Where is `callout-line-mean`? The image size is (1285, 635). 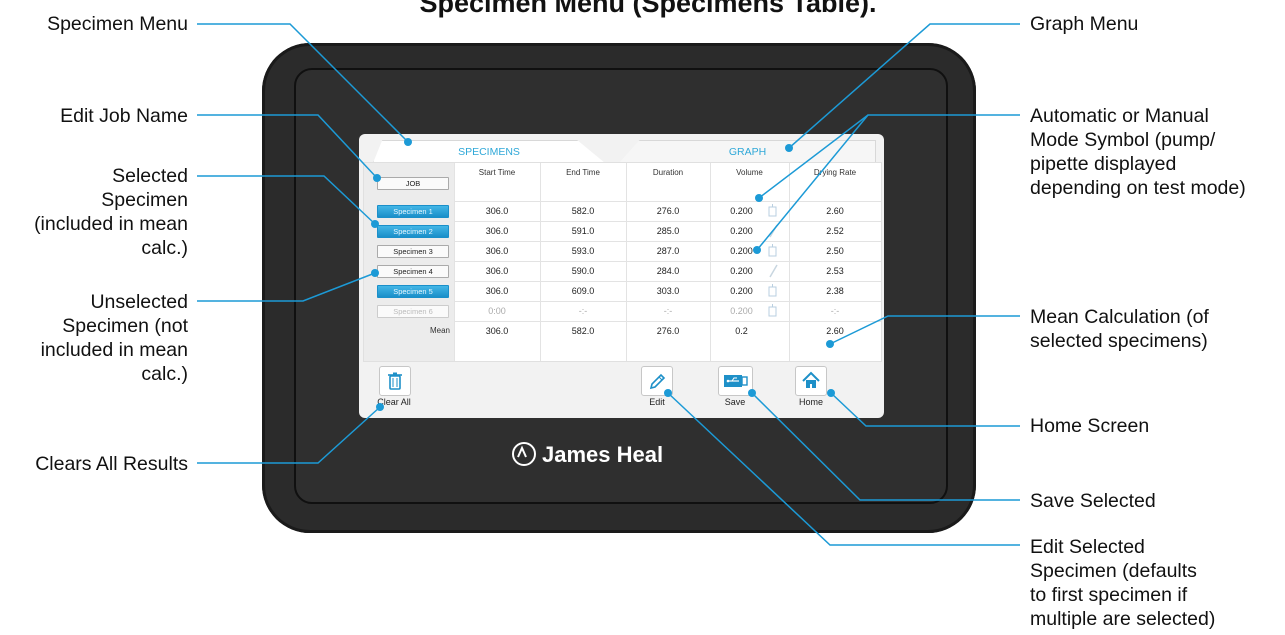 callout-line-mean is located at coordinates (924, 330).